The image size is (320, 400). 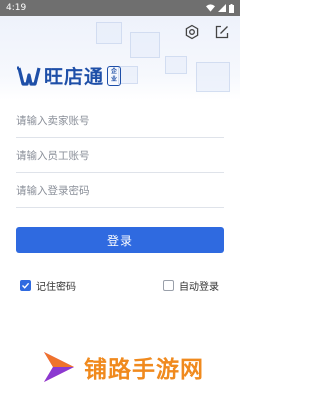 I want to click on login-button: 登录, so click(x=120, y=240).